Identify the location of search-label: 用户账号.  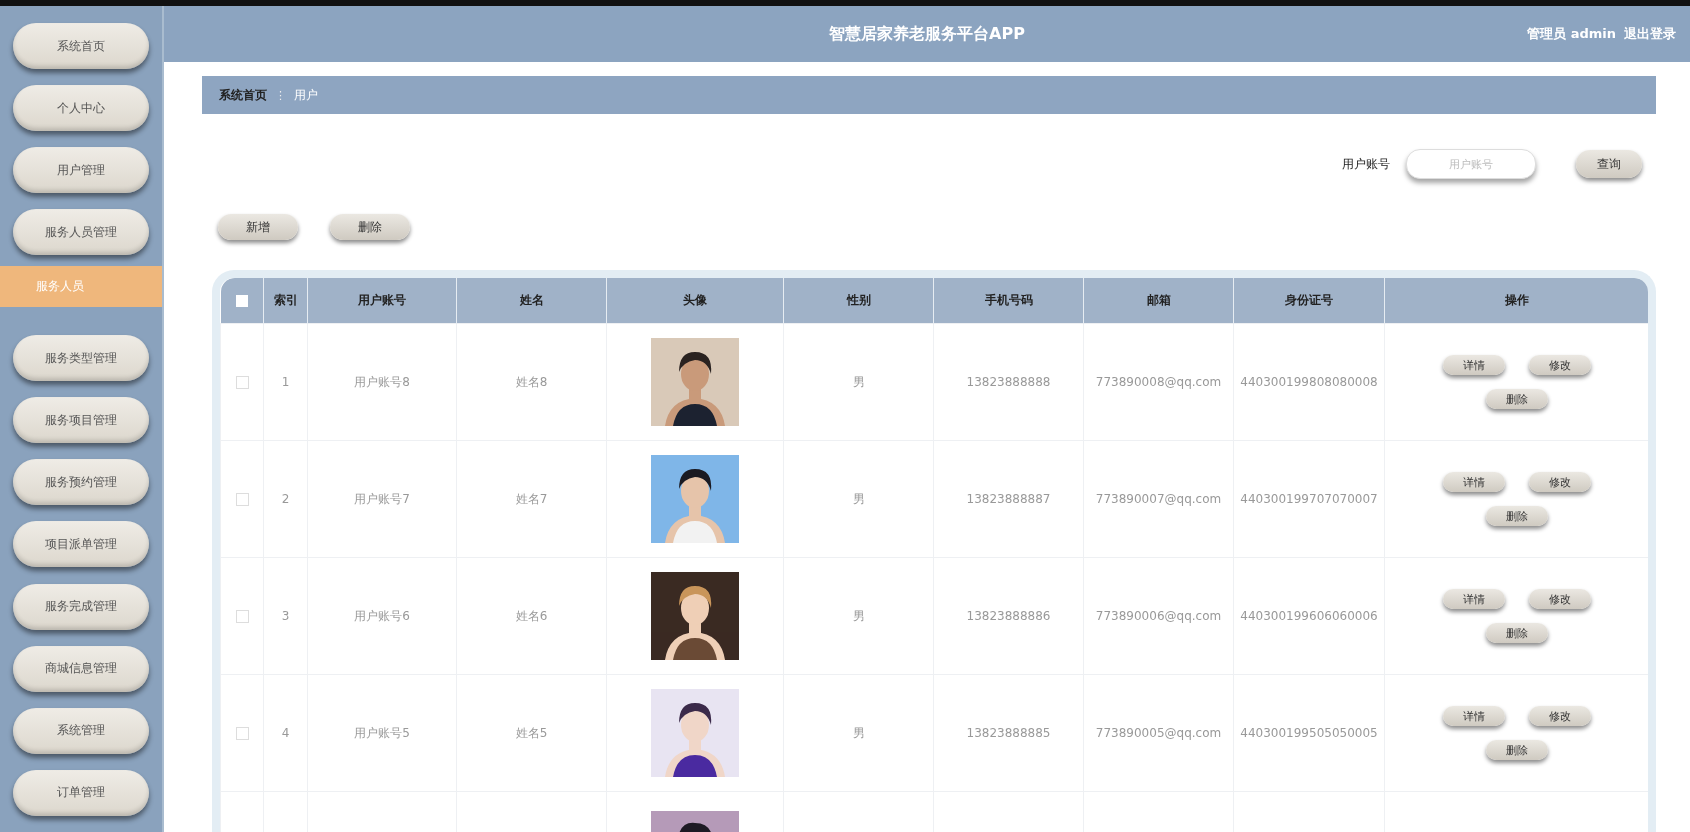
(1366, 164).